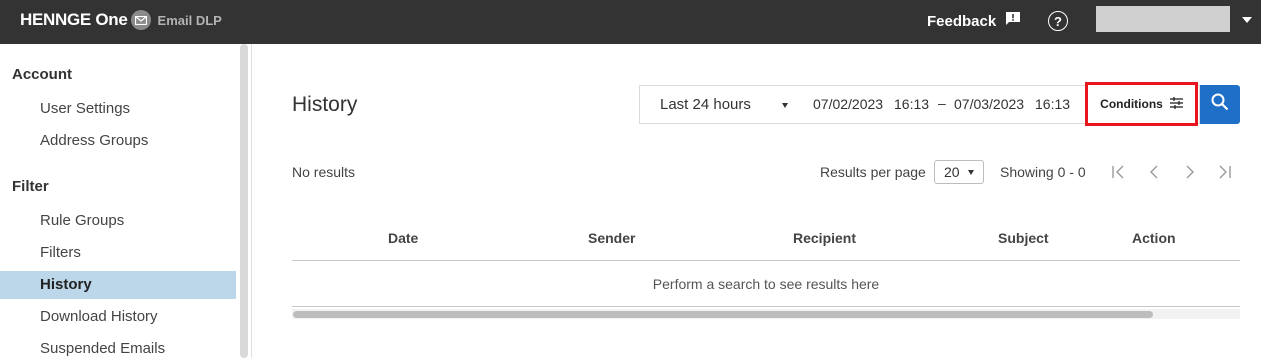 The image size is (1261, 363). Describe the element at coordinates (74, 19) in the screenshot. I see `brand-name: HENNGE One` at that location.